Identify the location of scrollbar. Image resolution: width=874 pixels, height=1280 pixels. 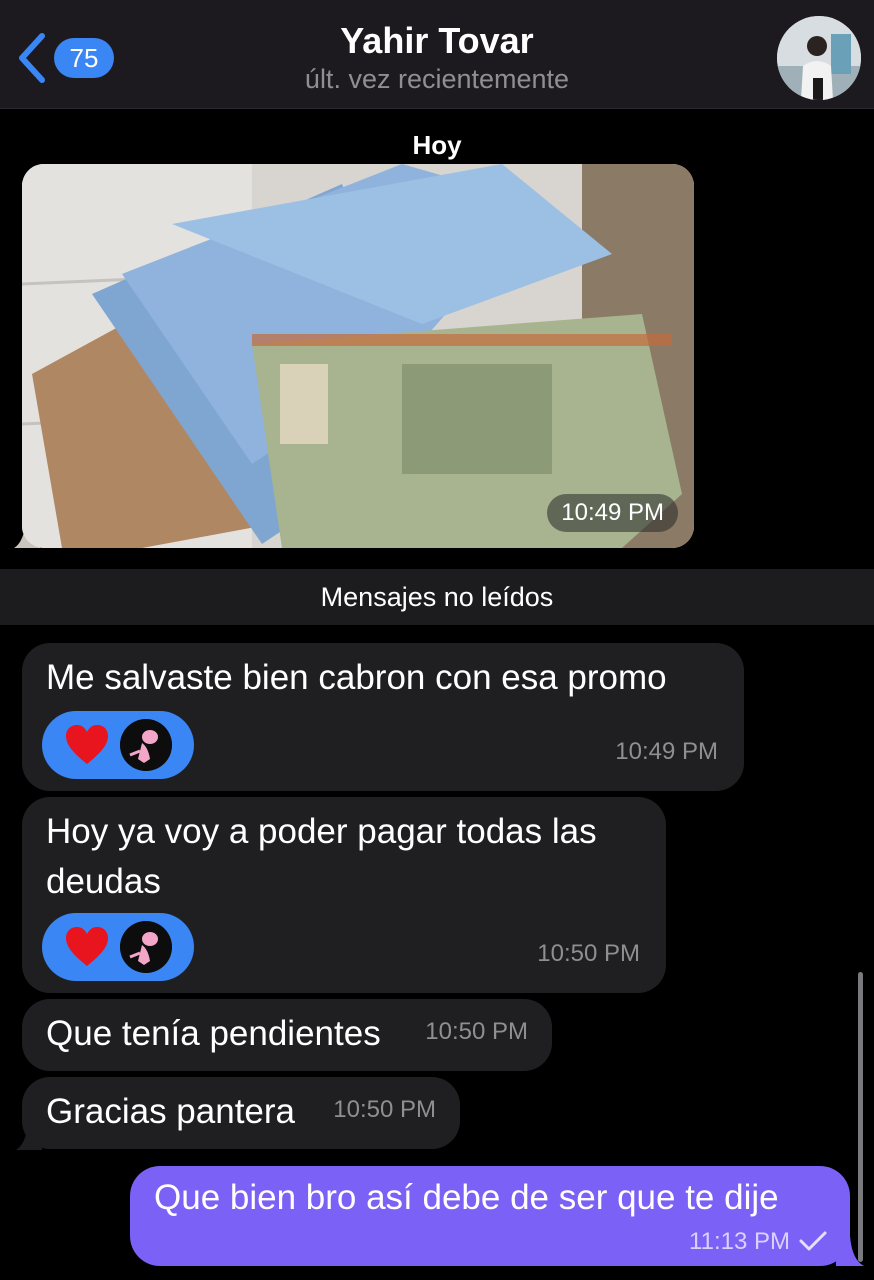
(860, 1117).